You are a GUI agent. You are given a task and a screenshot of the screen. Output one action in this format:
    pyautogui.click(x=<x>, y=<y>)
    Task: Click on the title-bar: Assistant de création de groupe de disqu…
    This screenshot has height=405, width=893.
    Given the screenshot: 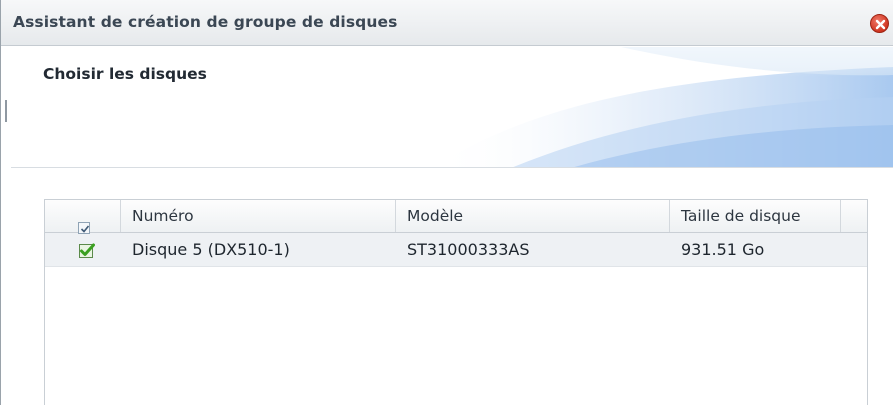 What is the action you would take?
    pyautogui.click(x=447, y=23)
    